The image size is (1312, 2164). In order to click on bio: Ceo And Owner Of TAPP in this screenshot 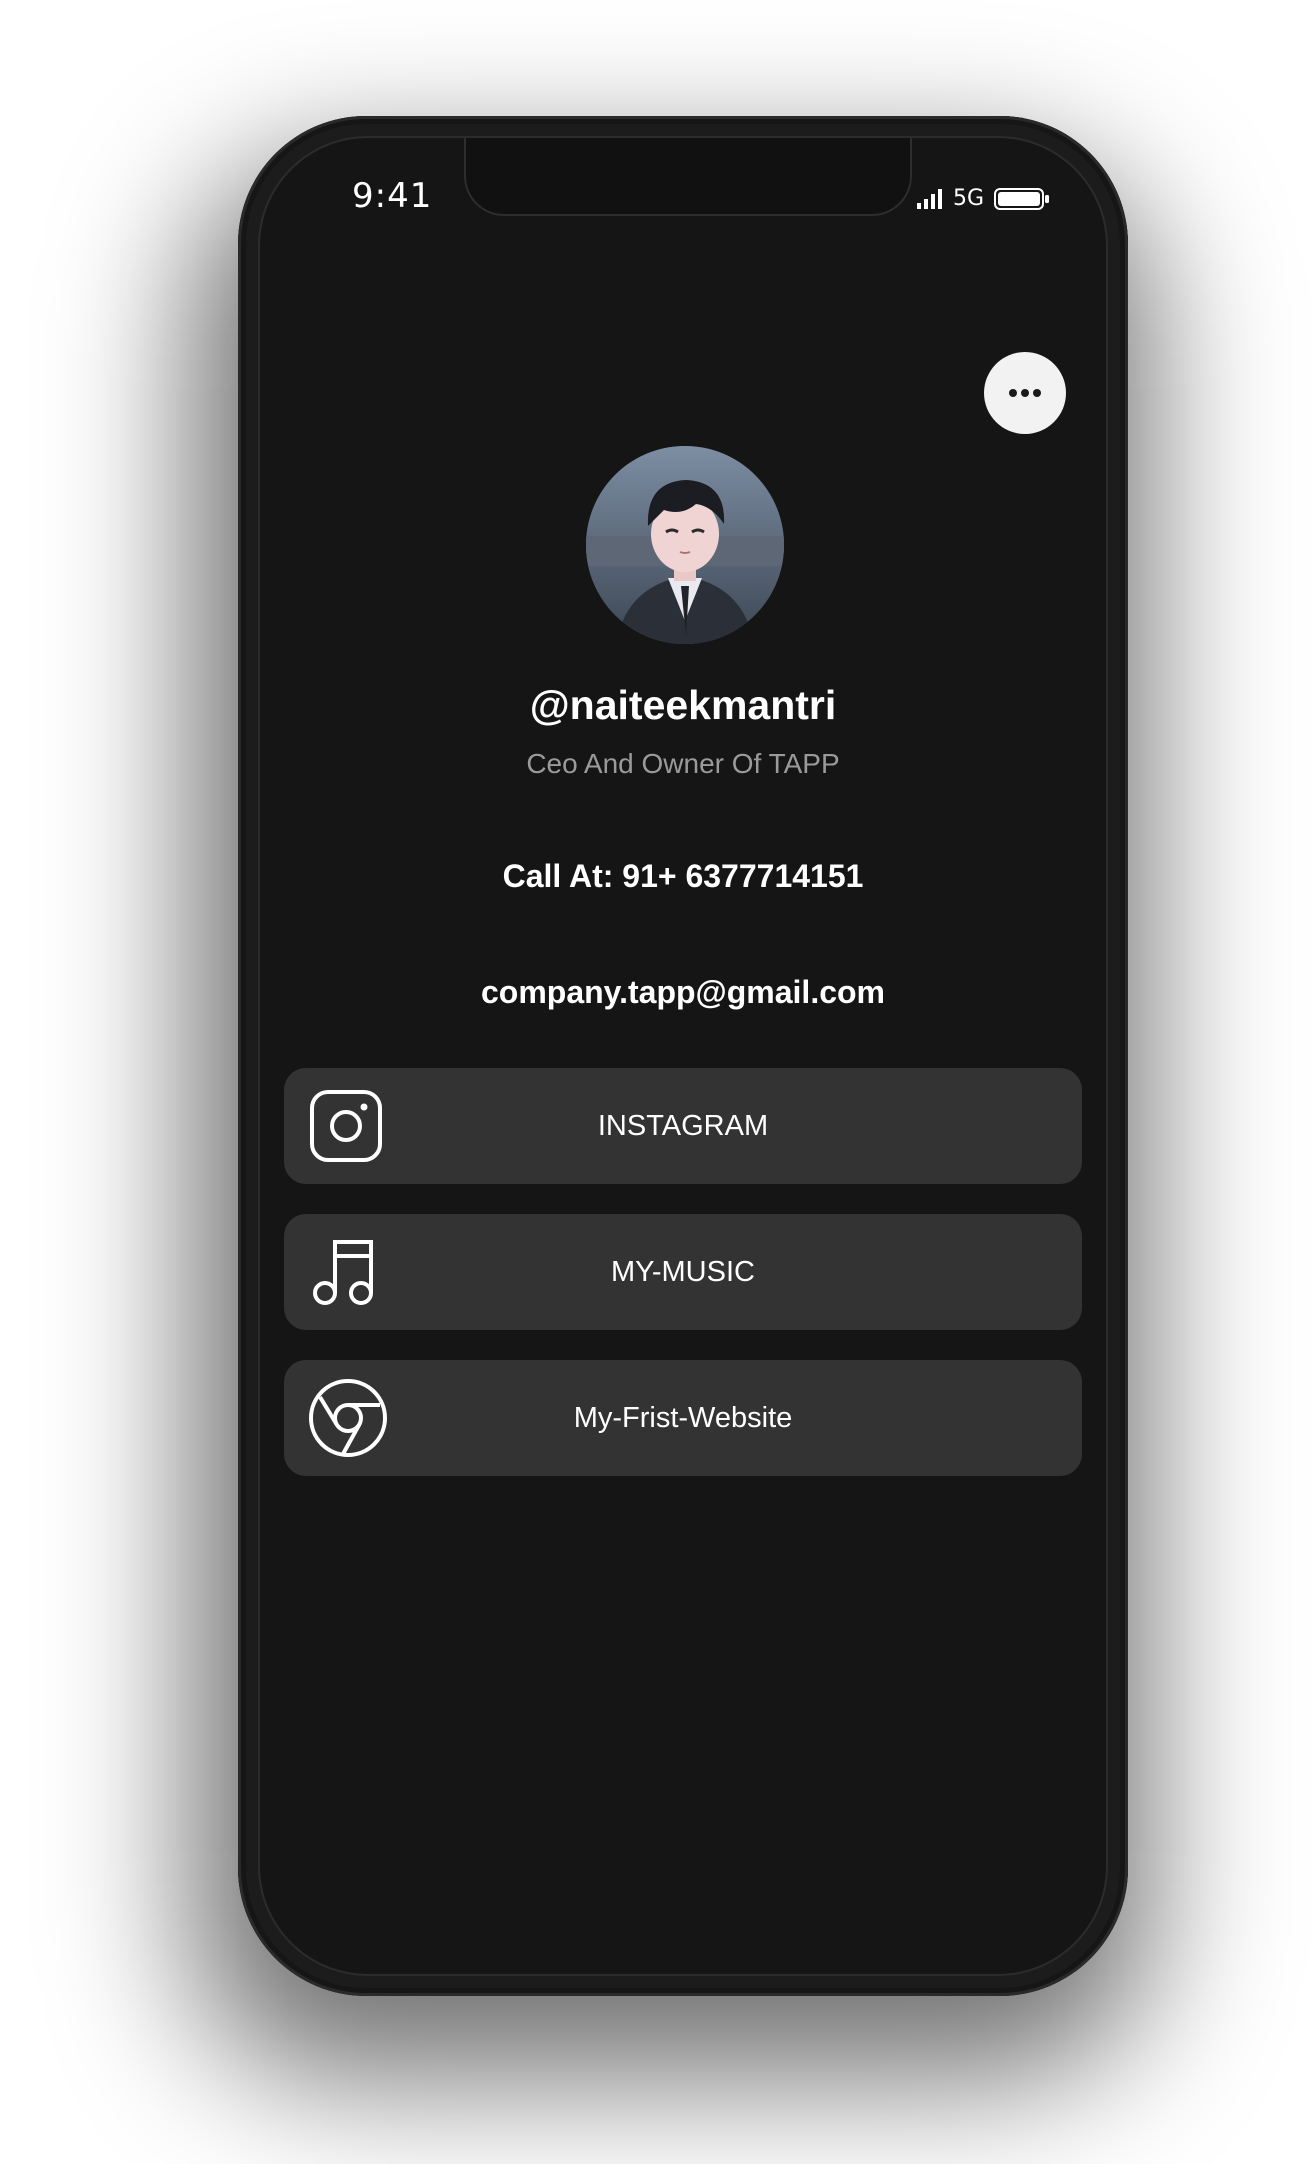, I will do `click(683, 763)`.